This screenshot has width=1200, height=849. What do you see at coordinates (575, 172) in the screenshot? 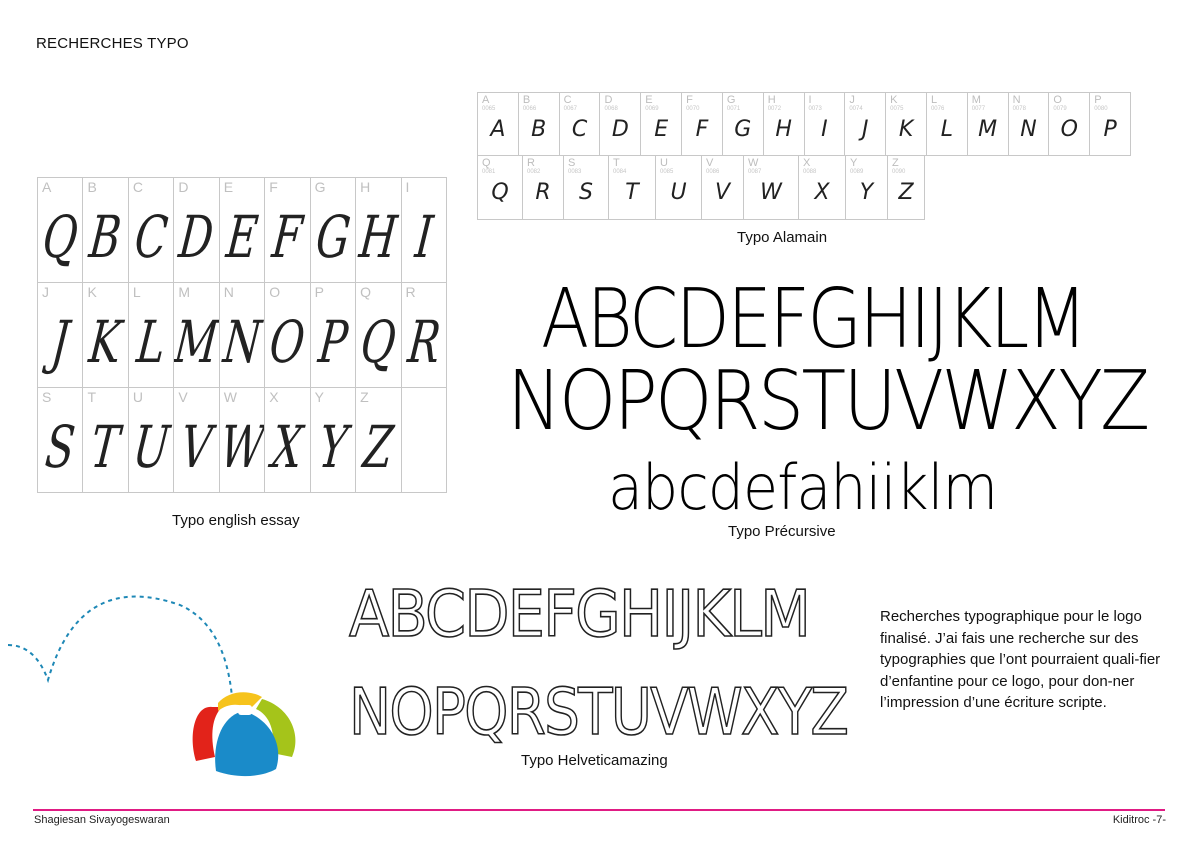
I see `alamain-cell-code: 0083` at bounding box center [575, 172].